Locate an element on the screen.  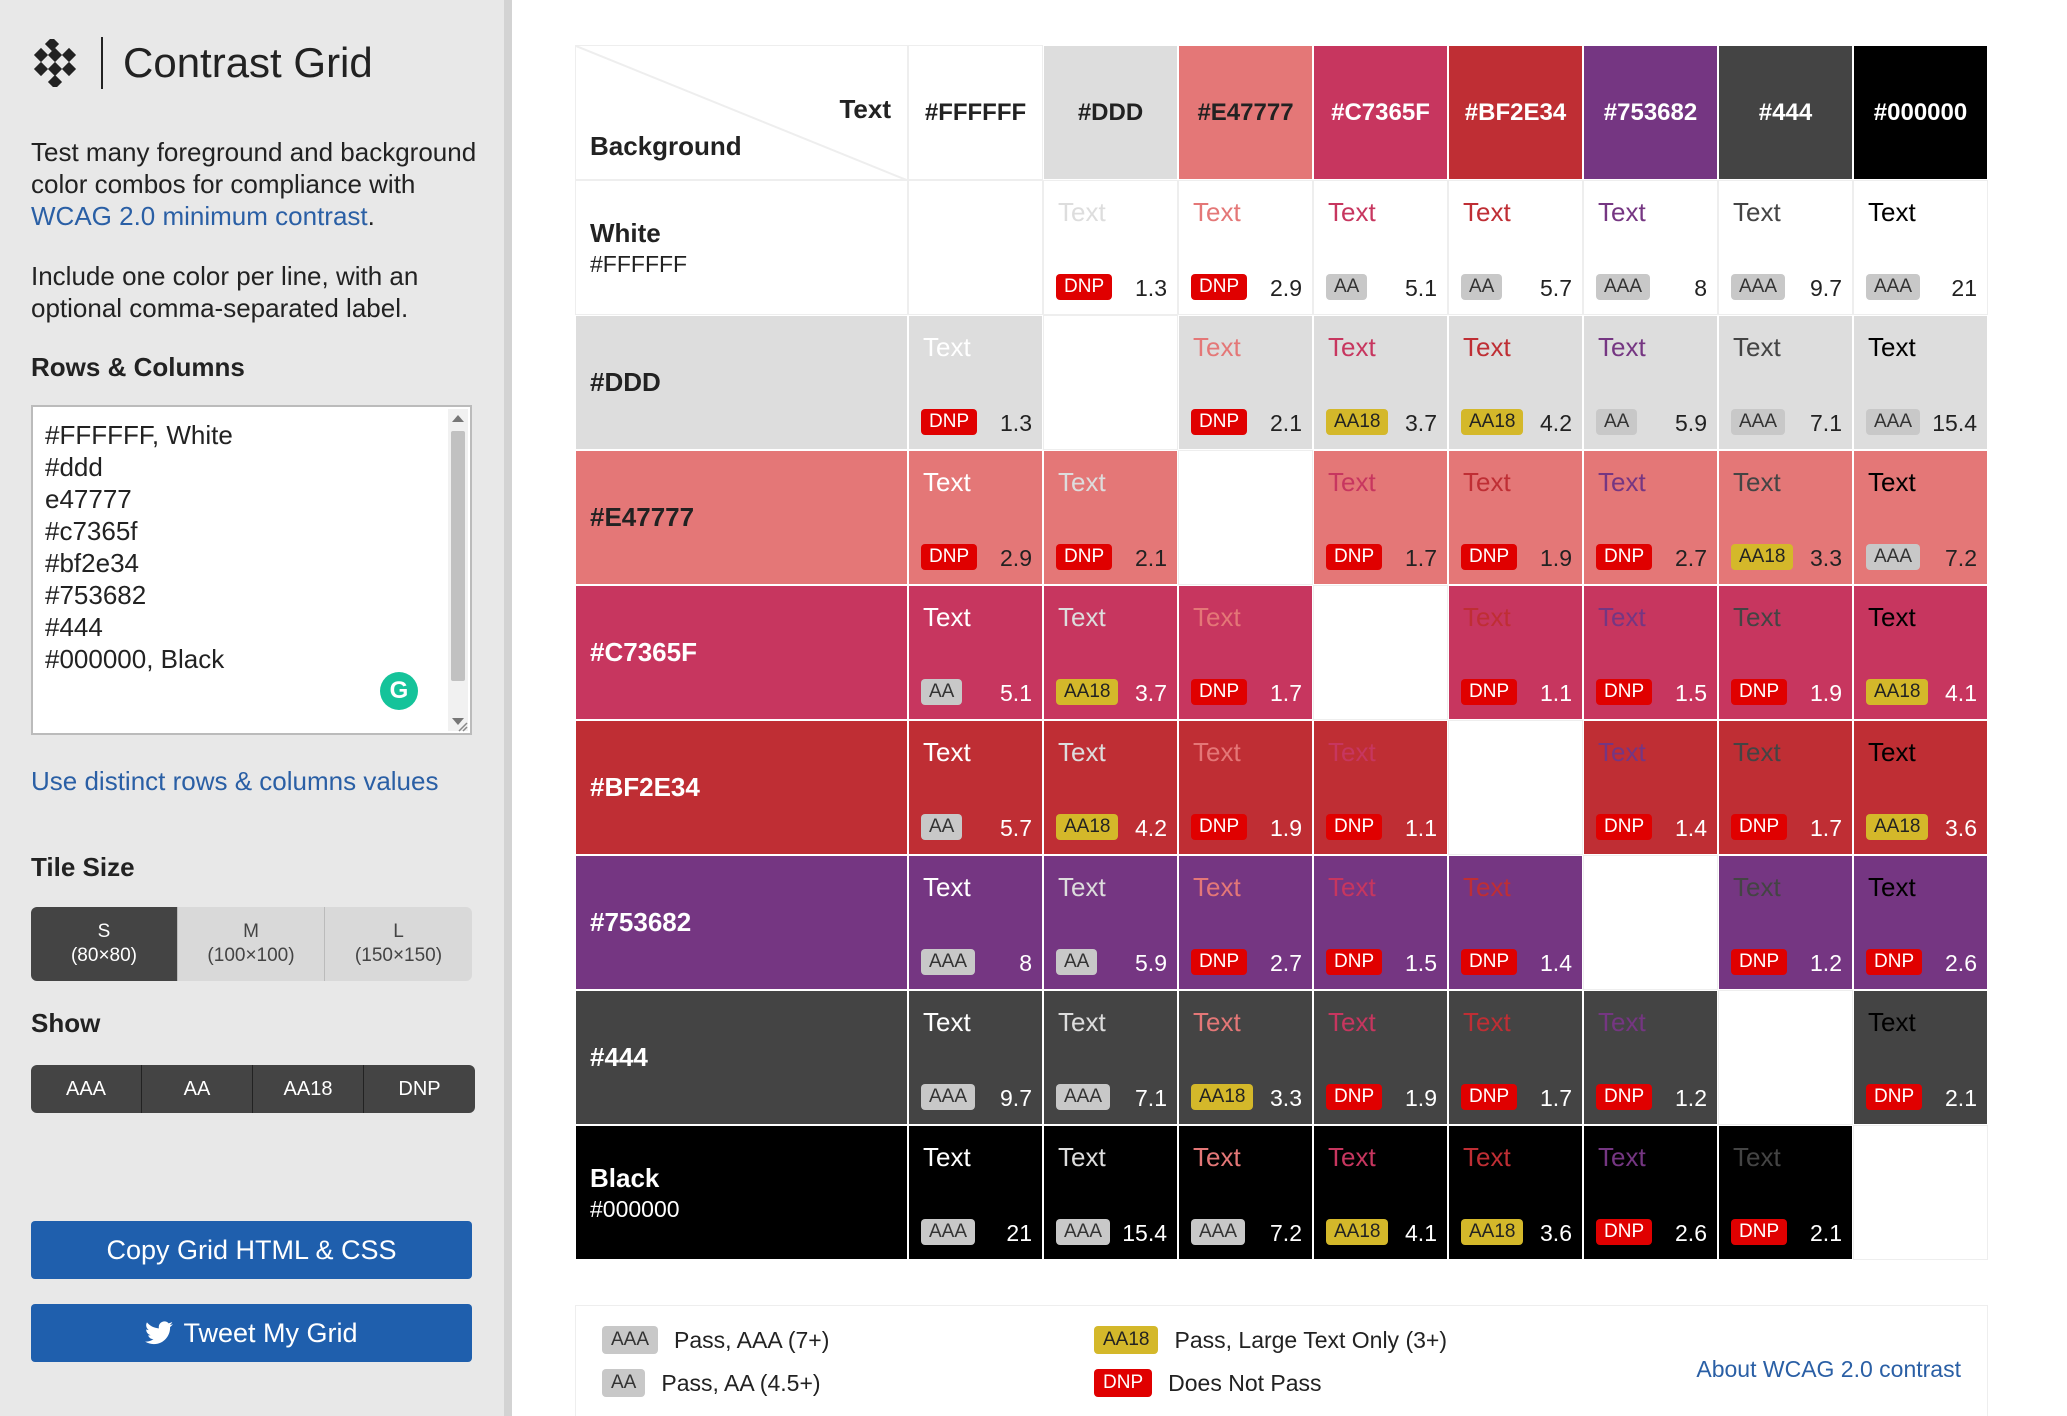
row-name: White is located at coordinates (625, 232).